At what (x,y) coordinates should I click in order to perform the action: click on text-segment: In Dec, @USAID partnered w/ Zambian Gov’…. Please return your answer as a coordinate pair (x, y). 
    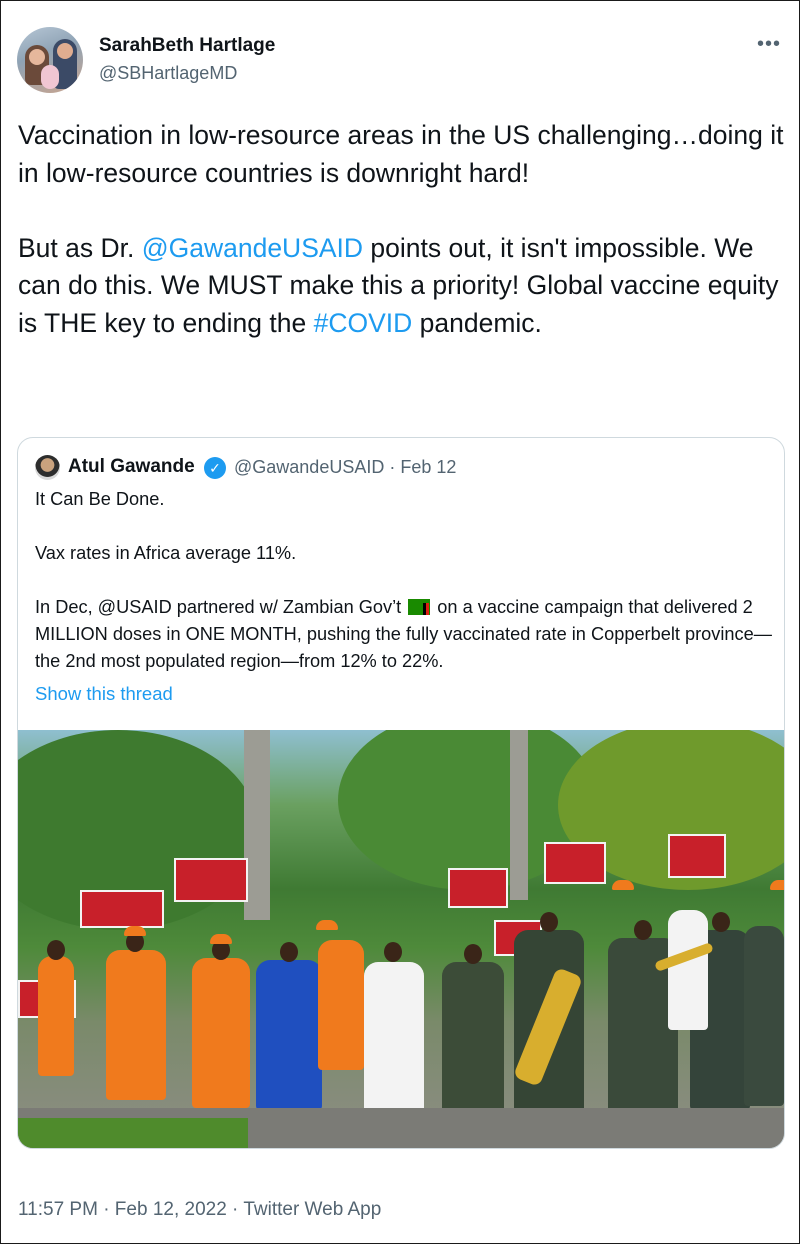
    Looking at the image, I should click on (218, 607).